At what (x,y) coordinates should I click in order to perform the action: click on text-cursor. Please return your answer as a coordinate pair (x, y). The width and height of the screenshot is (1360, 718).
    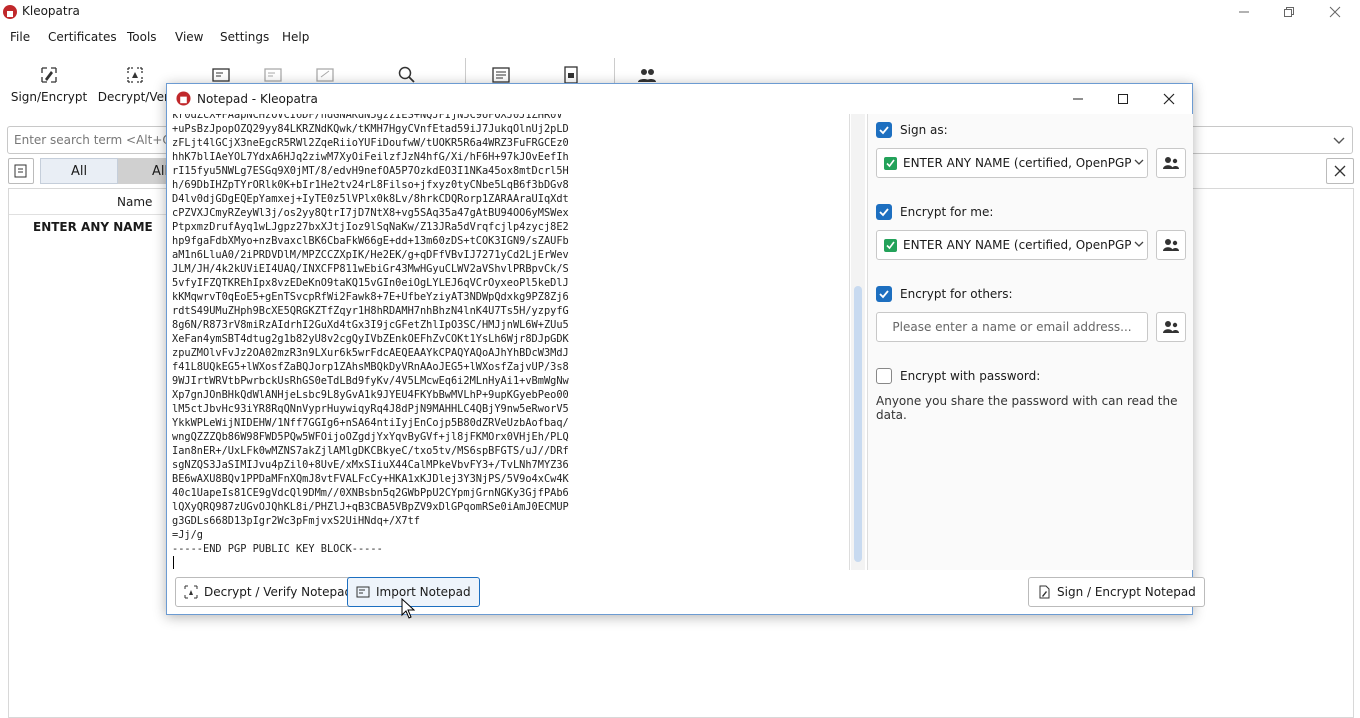
    Looking at the image, I should click on (173, 562).